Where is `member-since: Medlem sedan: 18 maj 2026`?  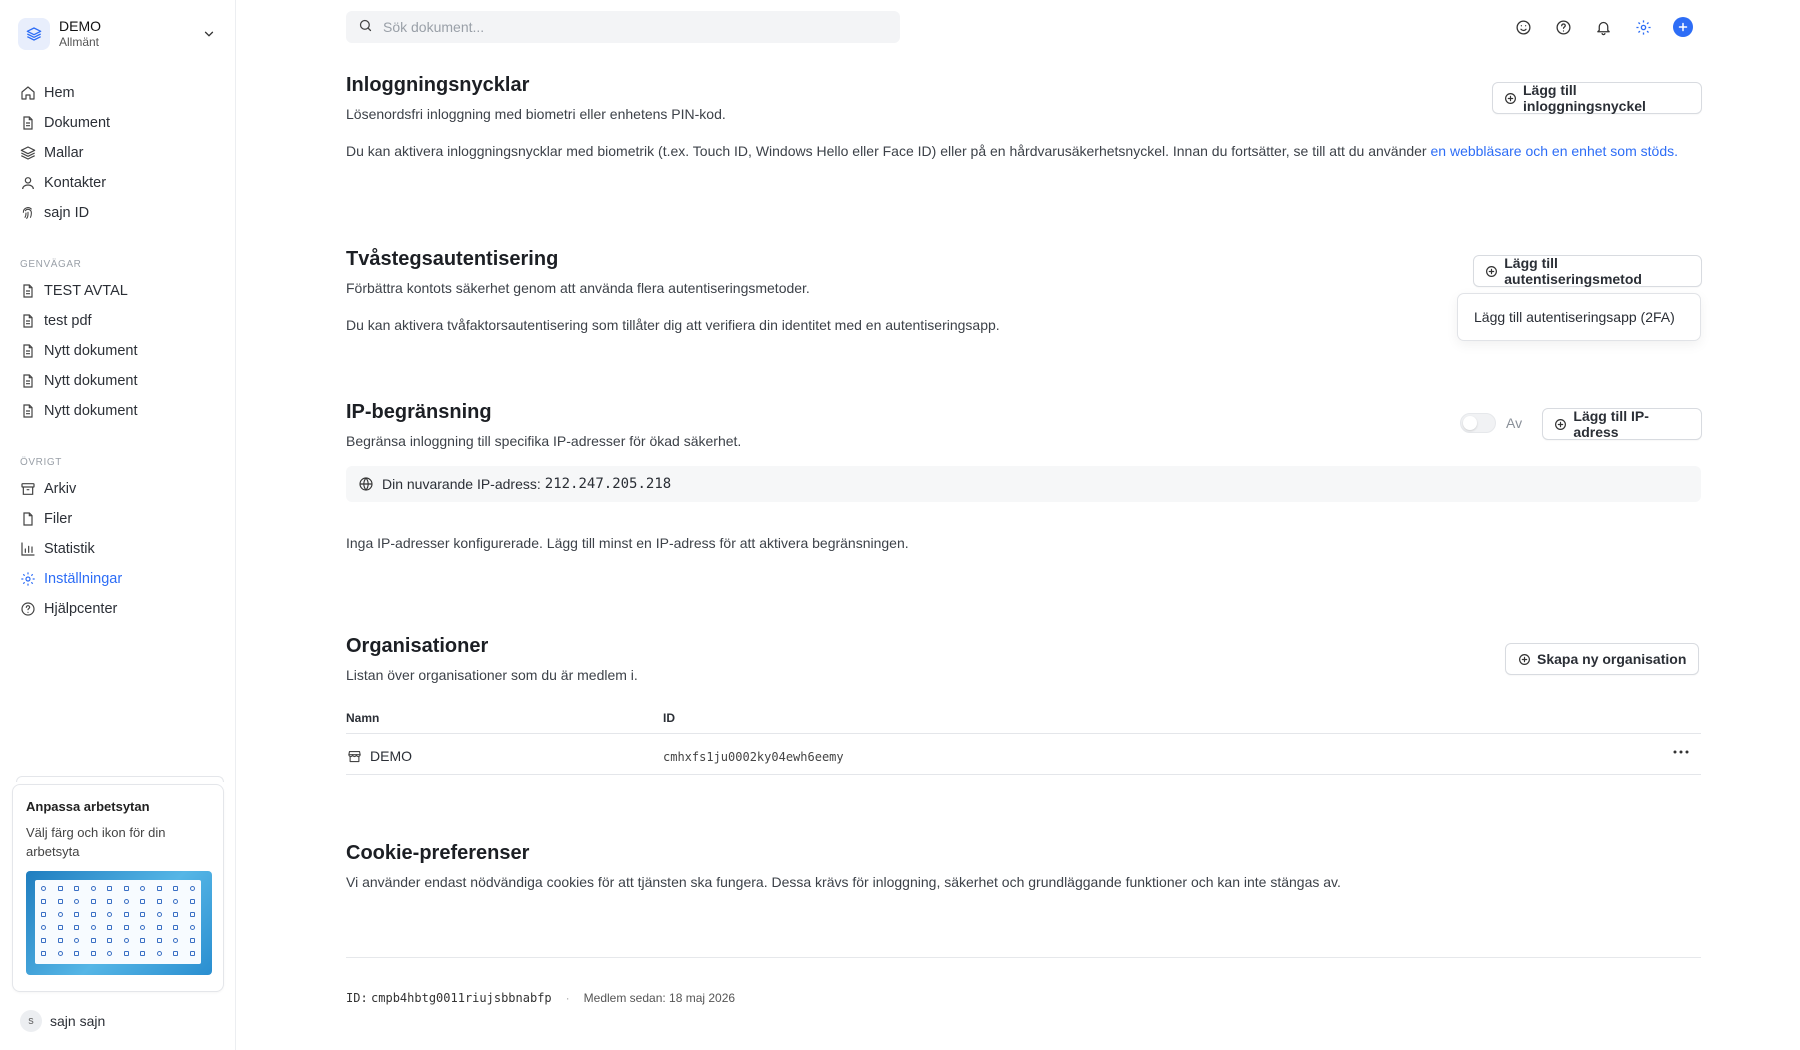
member-since: Medlem sedan: 18 maj 2026 is located at coordinates (659, 998).